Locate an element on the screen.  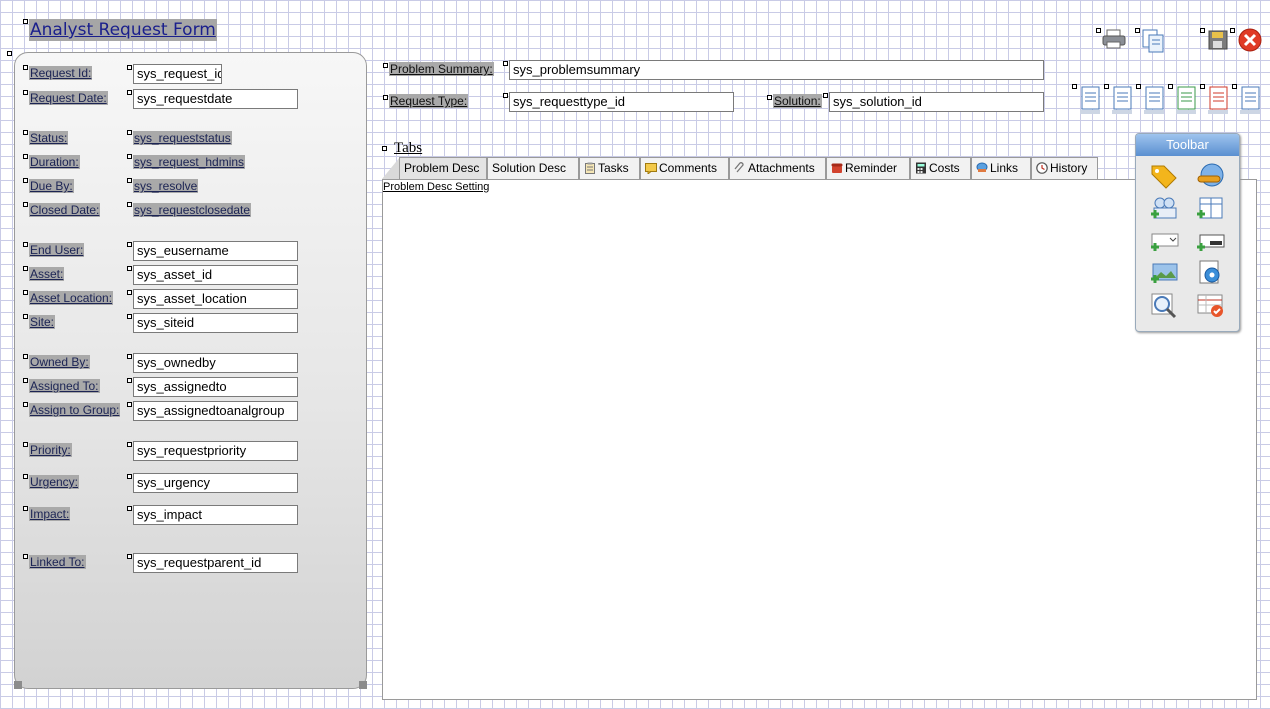
tab-tasks: Tasks is located at coordinates (609, 168).